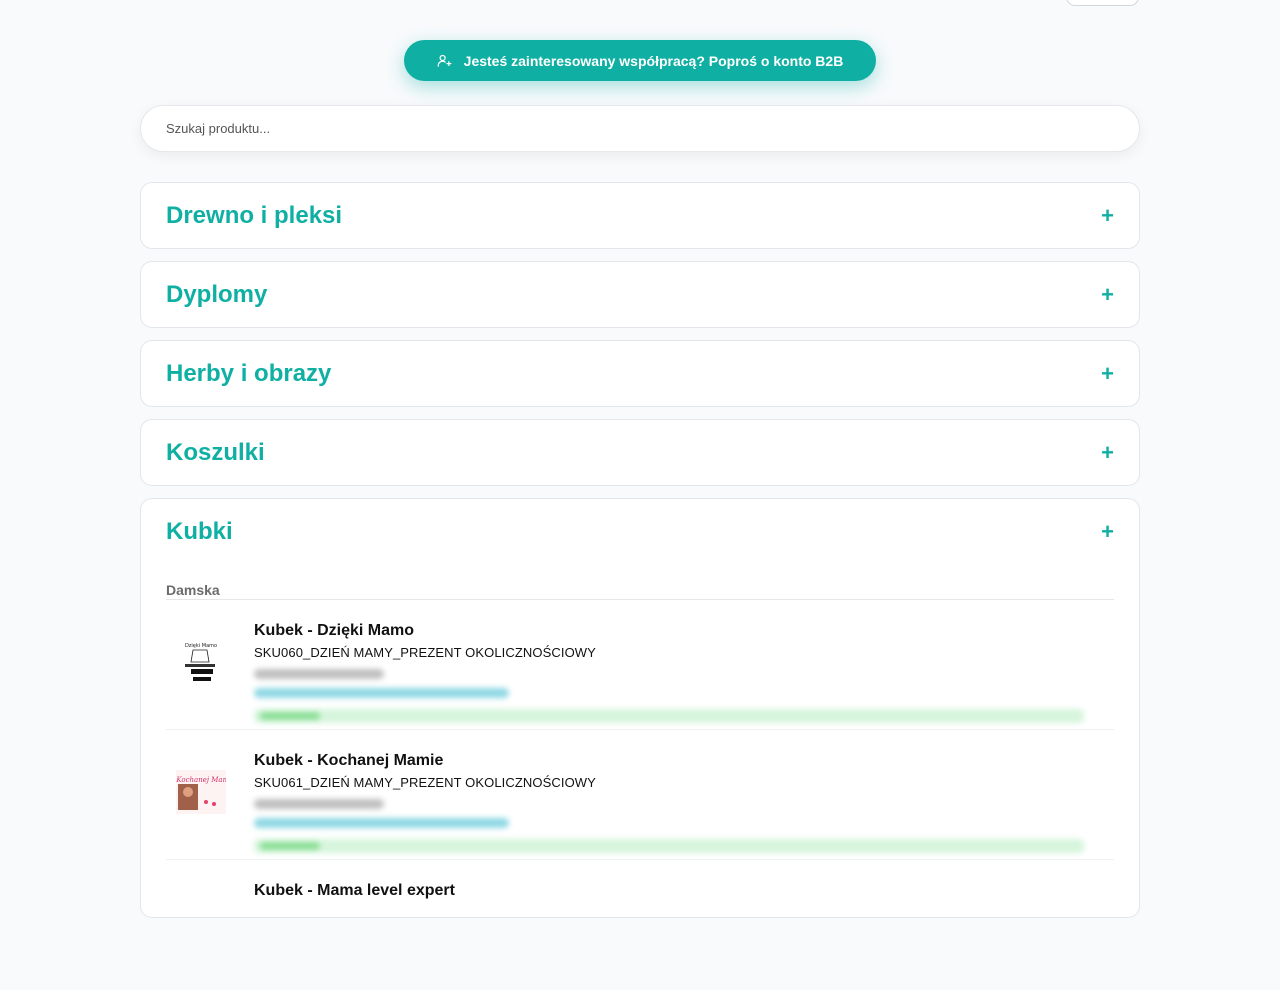 The image size is (1280, 990). I want to click on category-title: Drewno i pleksi, so click(254, 215).